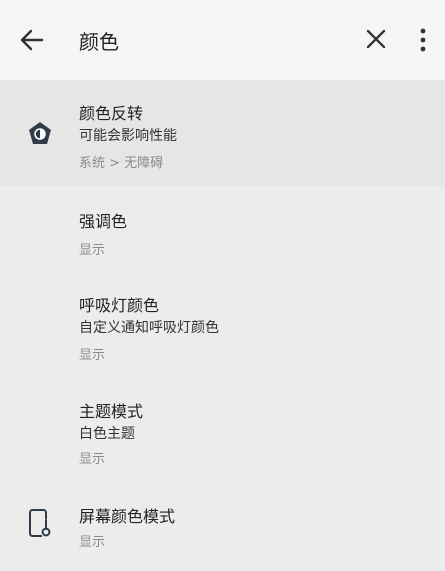  I want to click on close-icon, so click(376, 39).